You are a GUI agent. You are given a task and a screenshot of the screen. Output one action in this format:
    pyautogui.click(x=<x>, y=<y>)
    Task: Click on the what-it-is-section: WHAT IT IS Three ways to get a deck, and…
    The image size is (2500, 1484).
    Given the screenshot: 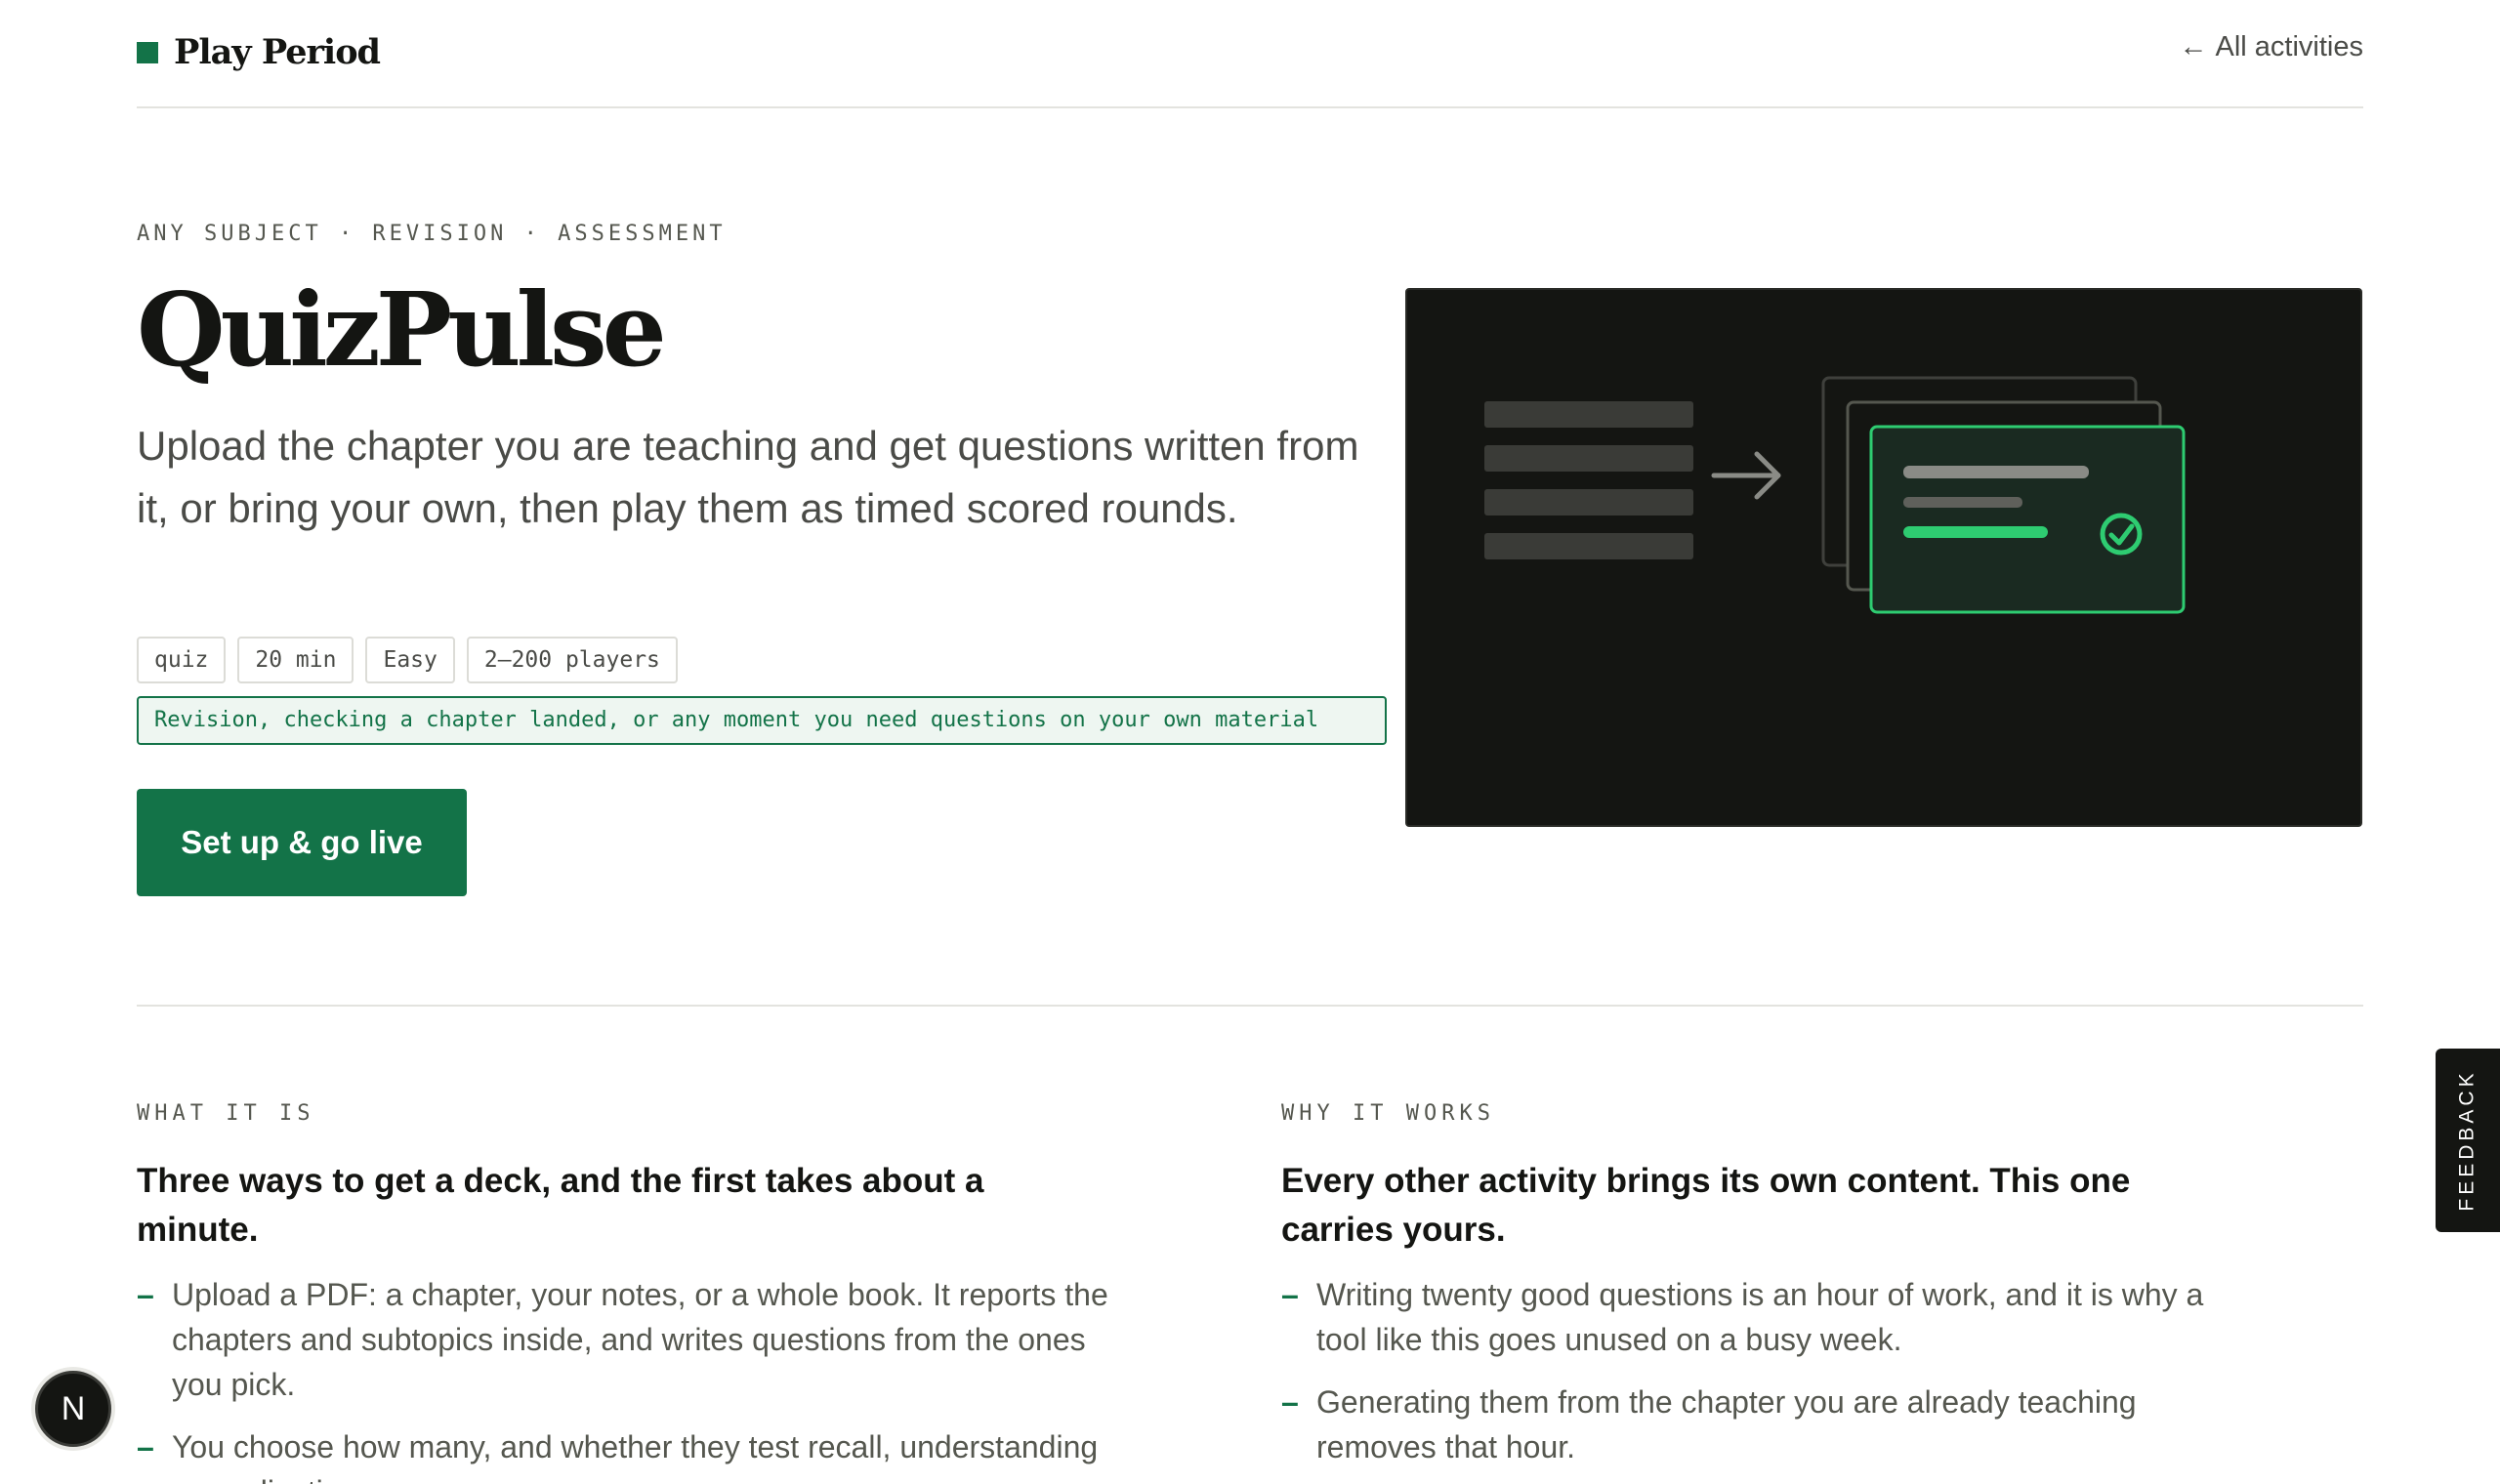 What is the action you would take?
    pyautogui.click(x=622, y=1293)
    